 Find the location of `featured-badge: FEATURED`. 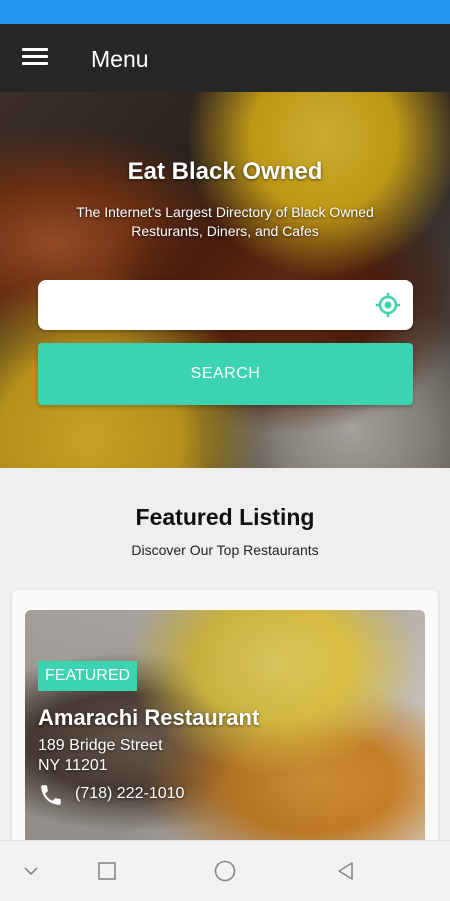

featured-badge: FEATURED is located at coordinates (88, 676).